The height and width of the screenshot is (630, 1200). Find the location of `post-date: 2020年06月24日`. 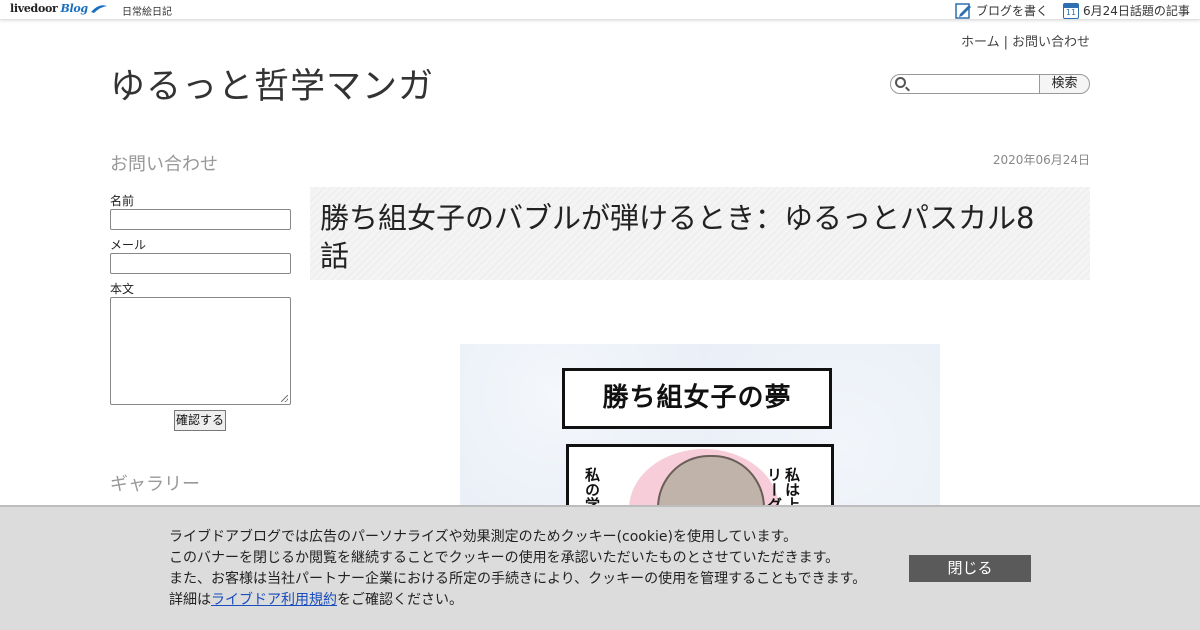

post-date: 2020年06月24日 is located at coordinates (1041, 160).